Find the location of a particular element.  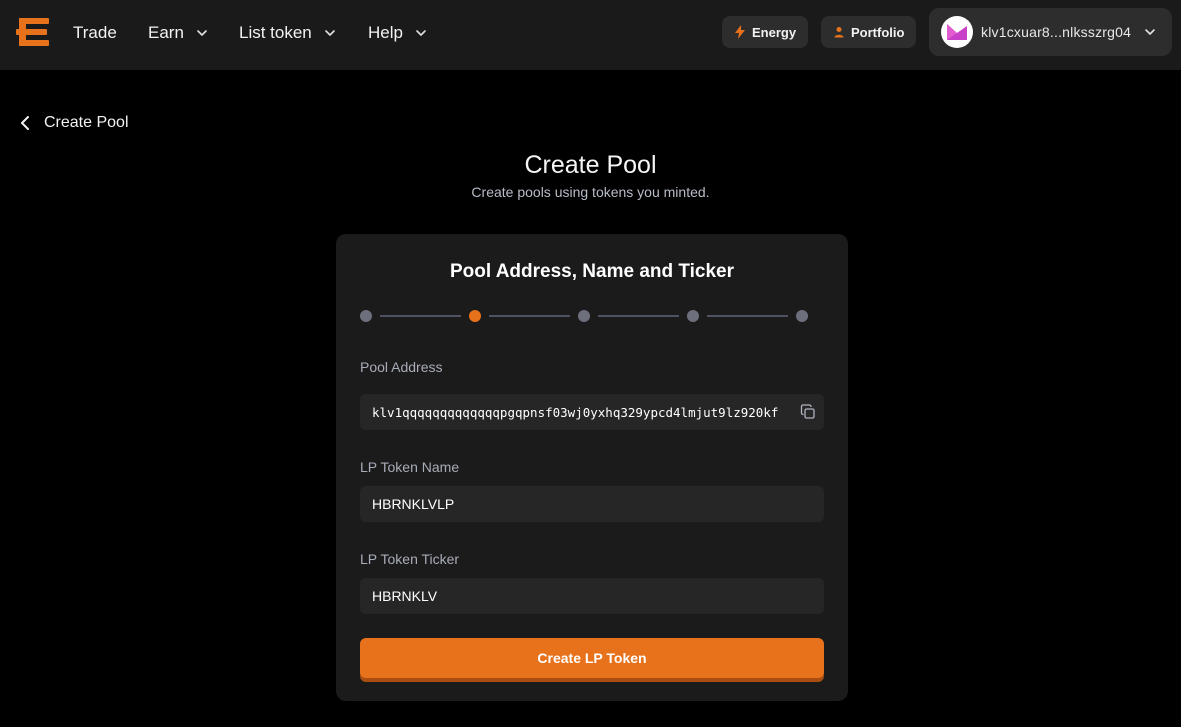

copy-icon is located at coordinates (808, 412).